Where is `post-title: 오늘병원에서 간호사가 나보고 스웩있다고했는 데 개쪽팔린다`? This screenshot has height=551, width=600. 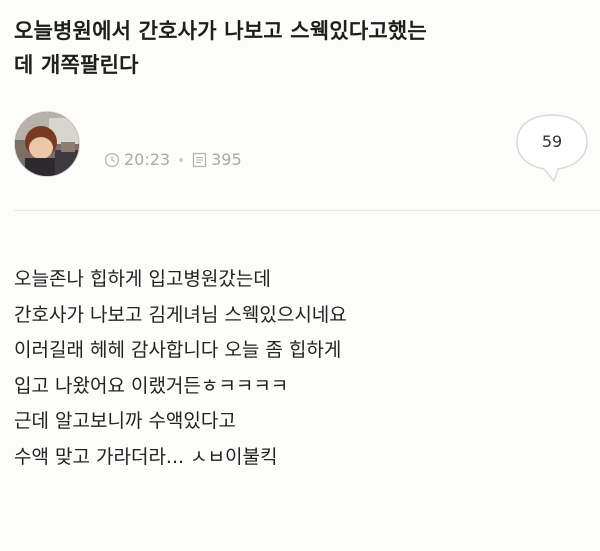
post-title: 오늘병원에서 간호사가 나보고 스웩있다고했는 데 개쪽팔린다 is located at coordinates (300, 48).